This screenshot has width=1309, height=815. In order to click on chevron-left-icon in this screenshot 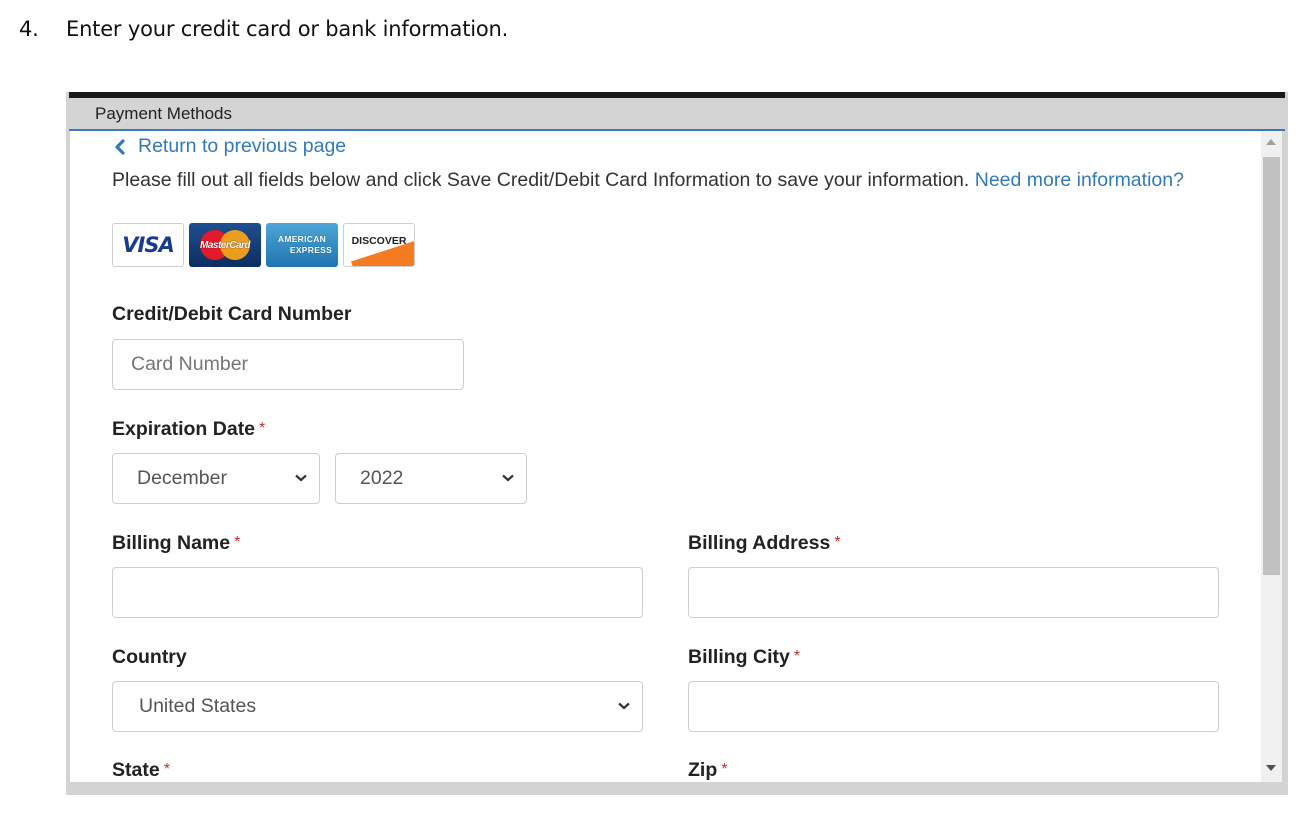, I will do `click(120, 146)`.